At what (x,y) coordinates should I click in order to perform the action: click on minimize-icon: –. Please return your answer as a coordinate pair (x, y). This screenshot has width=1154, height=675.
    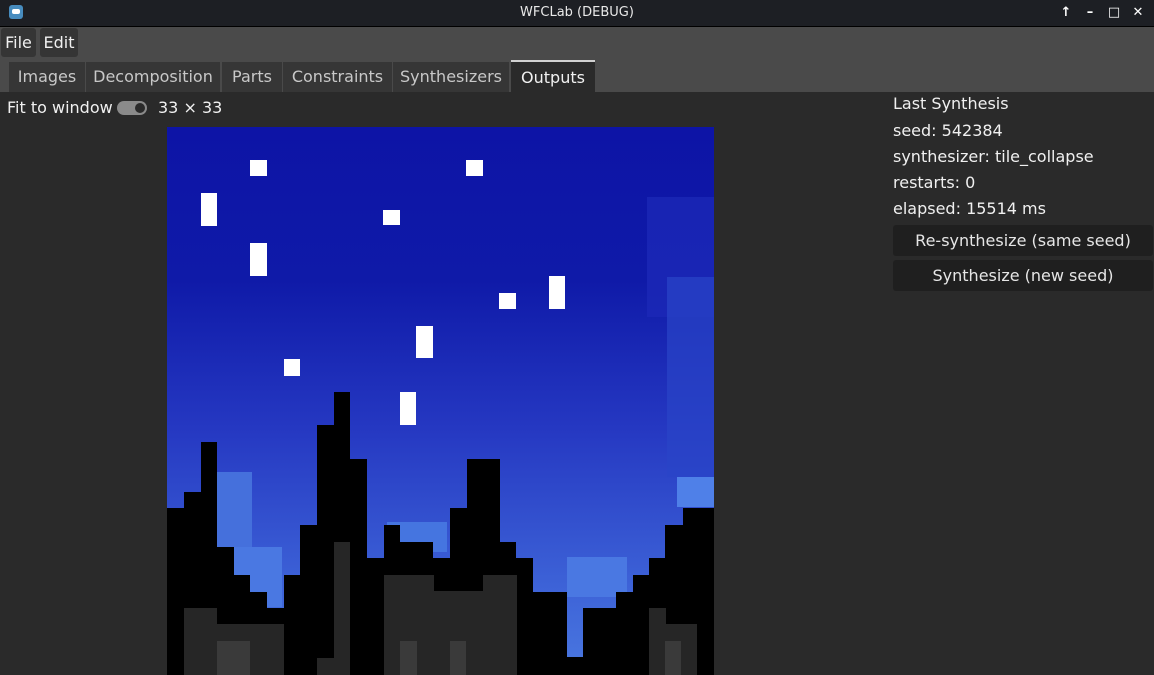
    Looking at the image, I should click on (1090, 13).